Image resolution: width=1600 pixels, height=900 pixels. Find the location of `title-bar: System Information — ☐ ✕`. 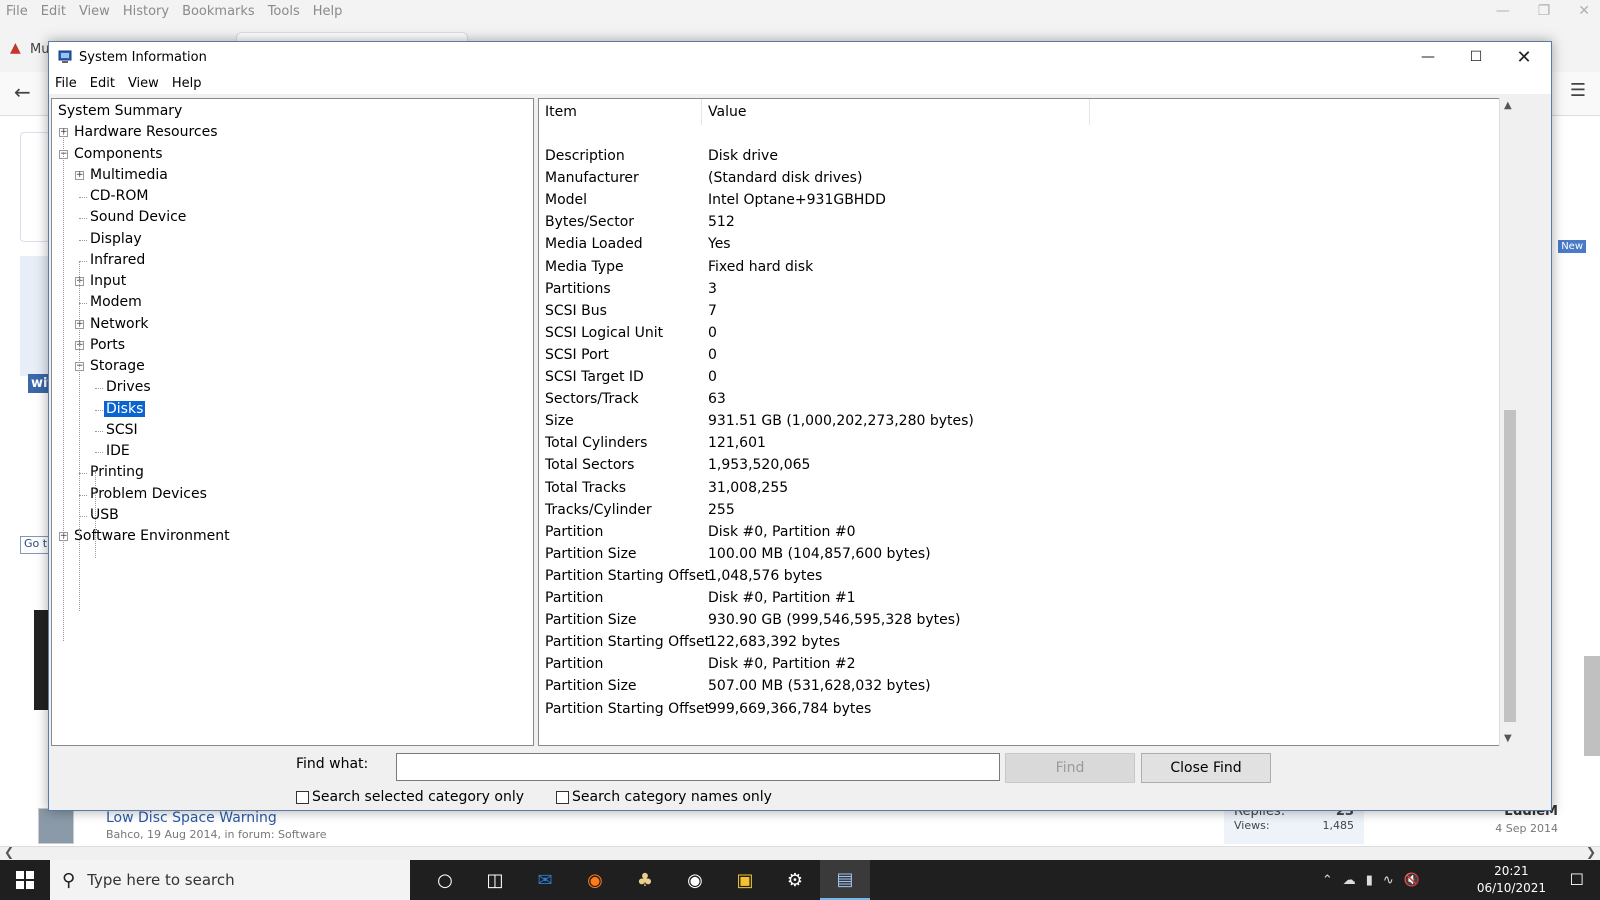

title-bar: System Information — ☐ ✕ is located at coordinates (800, 57).